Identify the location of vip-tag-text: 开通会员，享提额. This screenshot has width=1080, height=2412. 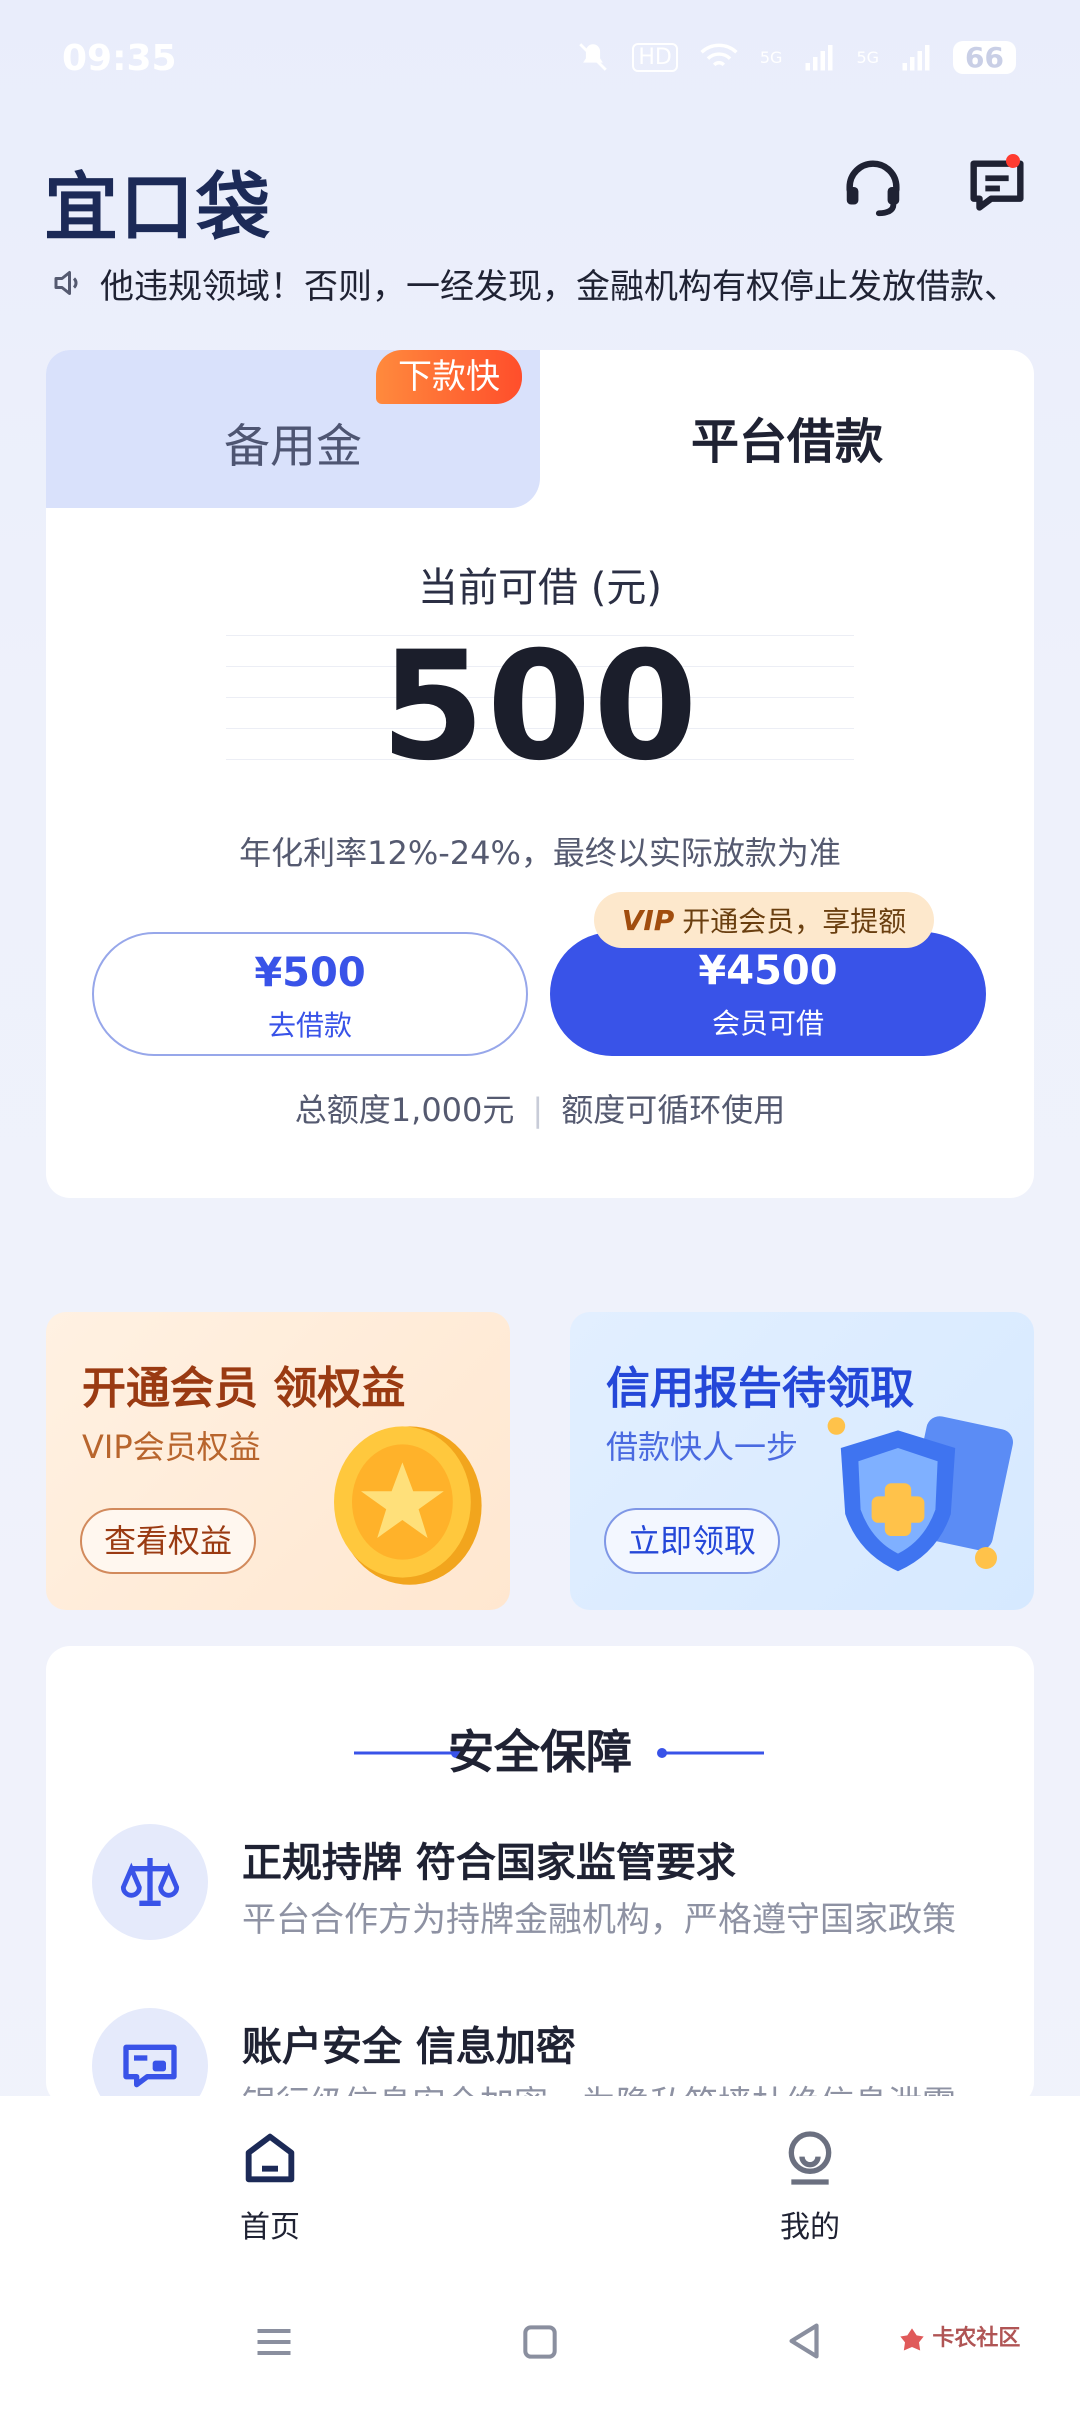
(794, 921).